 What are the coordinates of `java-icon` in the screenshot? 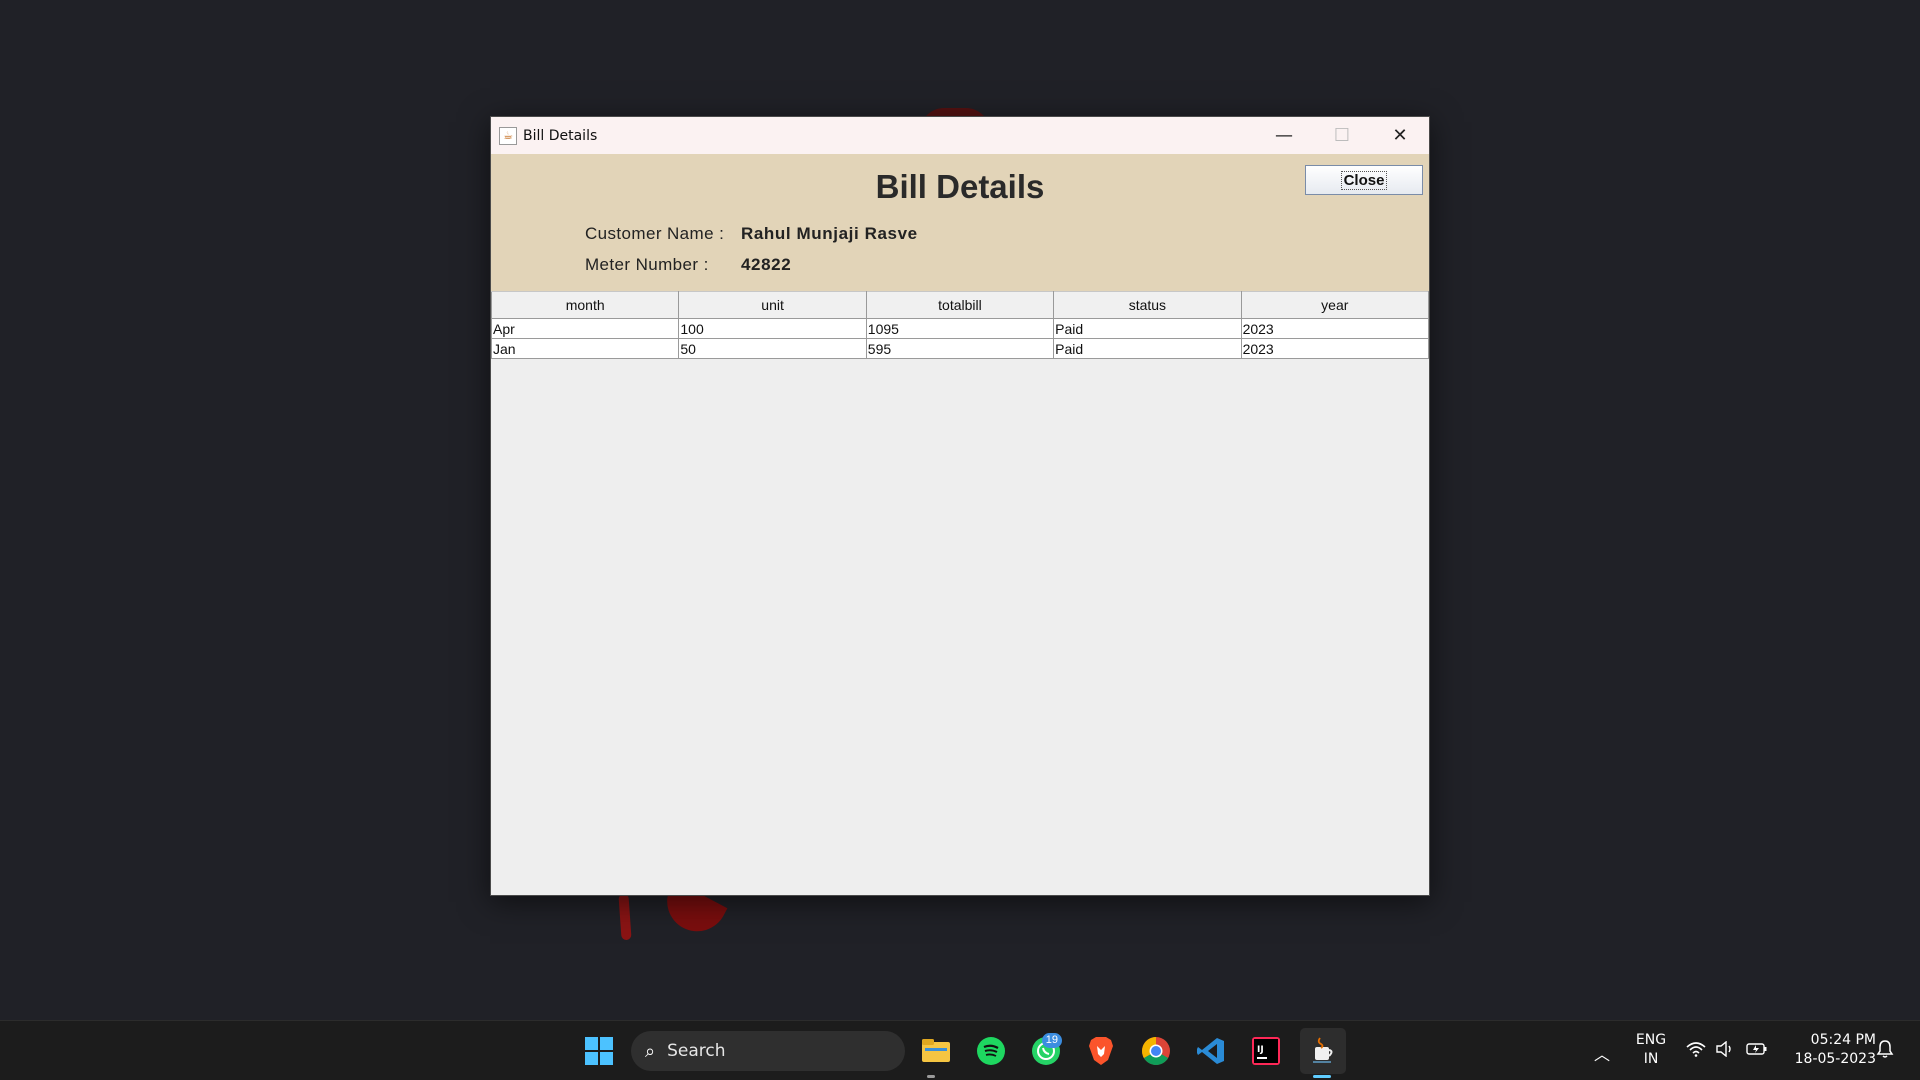 It's located at (1323, 1051).